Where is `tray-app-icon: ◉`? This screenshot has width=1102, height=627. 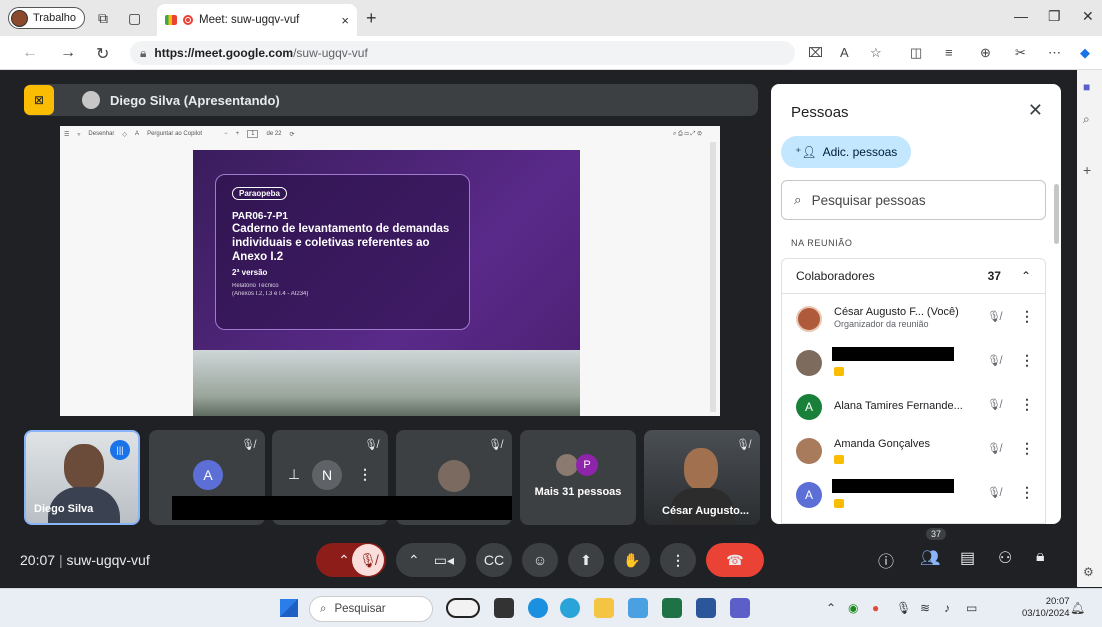 tray-app-icon: ◉ is located at coordinates (853, 608).